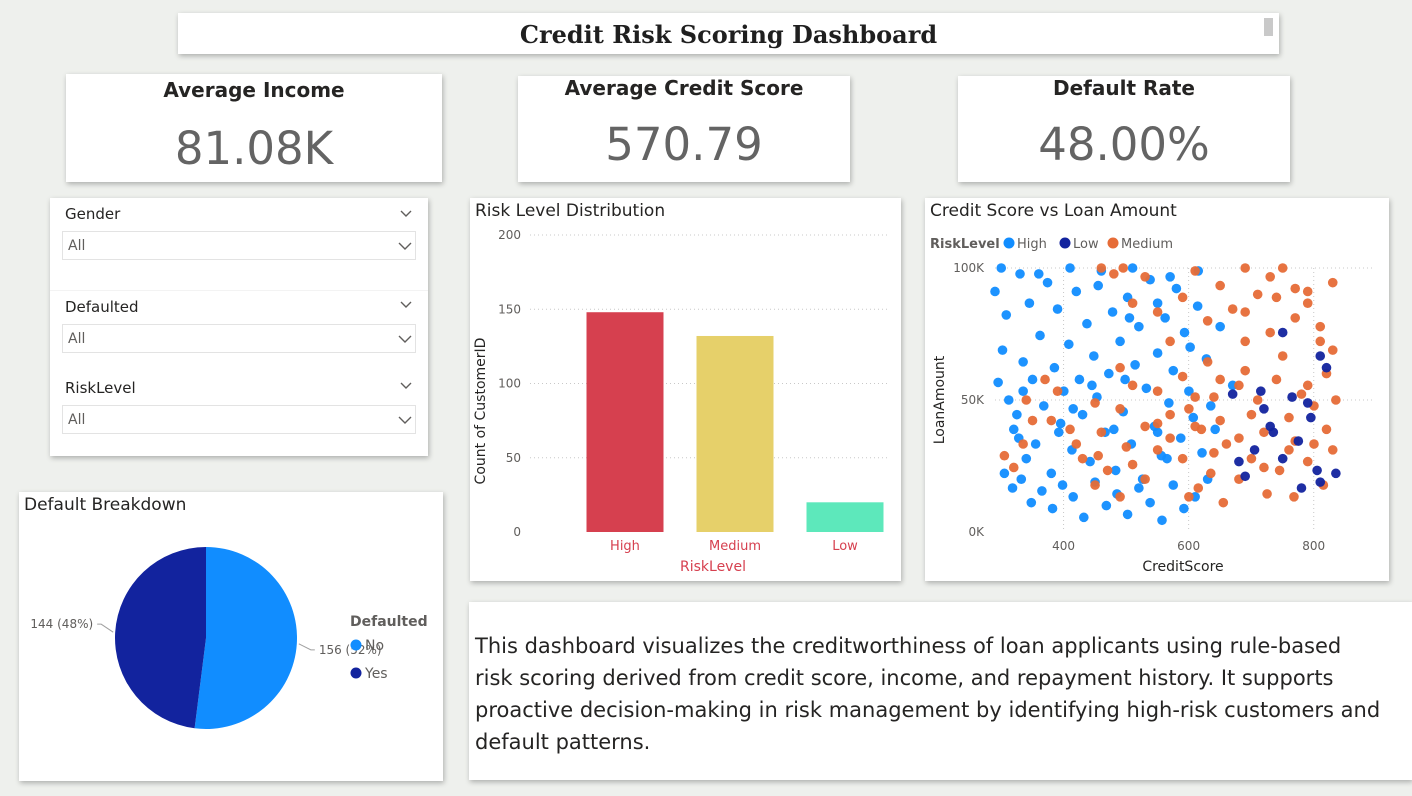 The image size is (1412, 796). I want to click on pie-slice-yes, so click(160, 638).